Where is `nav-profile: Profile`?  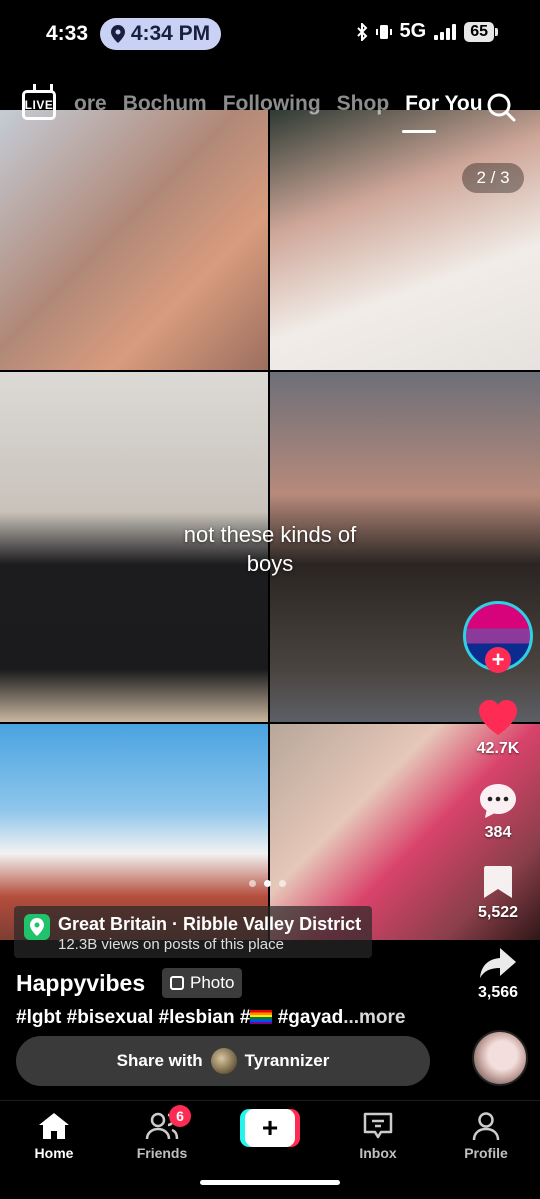
nav-profile: Profile is located at coordinates (486, 1136).